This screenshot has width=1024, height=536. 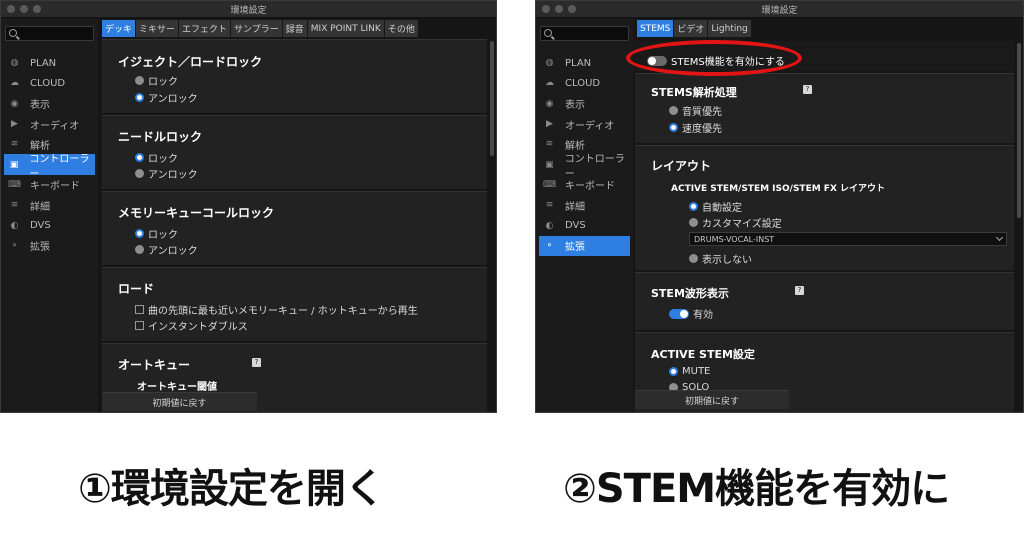 What do you see at coordinates (681, 166) in the screenshot?
I see `section-title: レイアウト` at bounding box center [681, 166].